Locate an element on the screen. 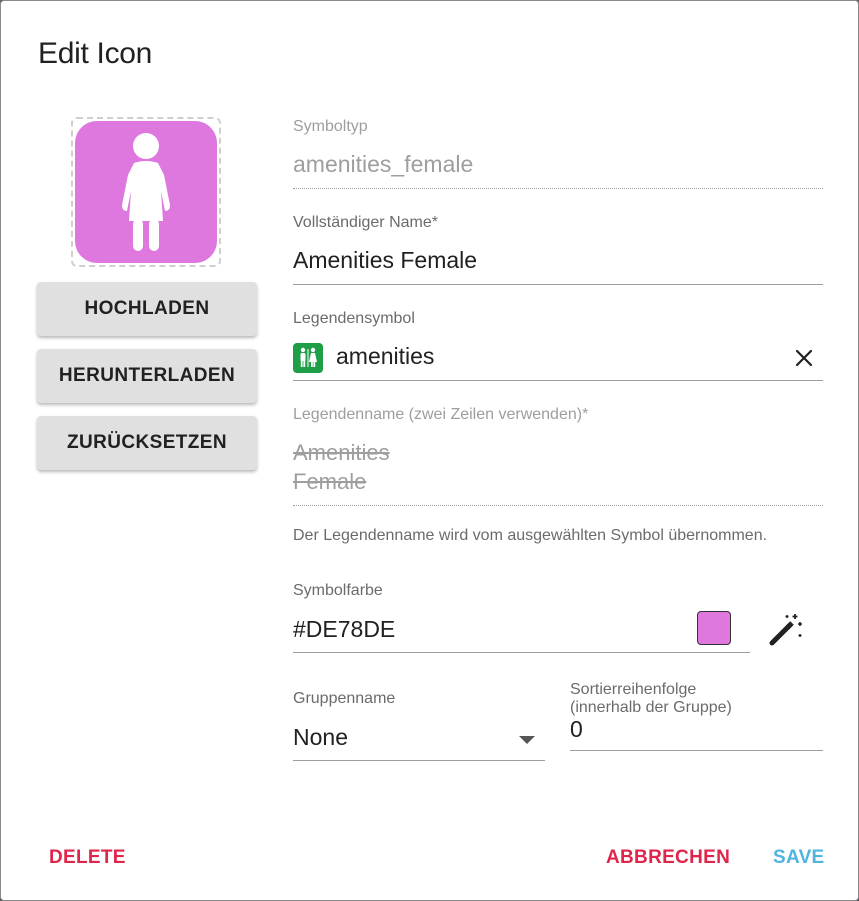 Image resolution: width=859 pixels, height=901 pixels. symbol-color-label: Symbolfarbe is located at coordinates (338, 590).